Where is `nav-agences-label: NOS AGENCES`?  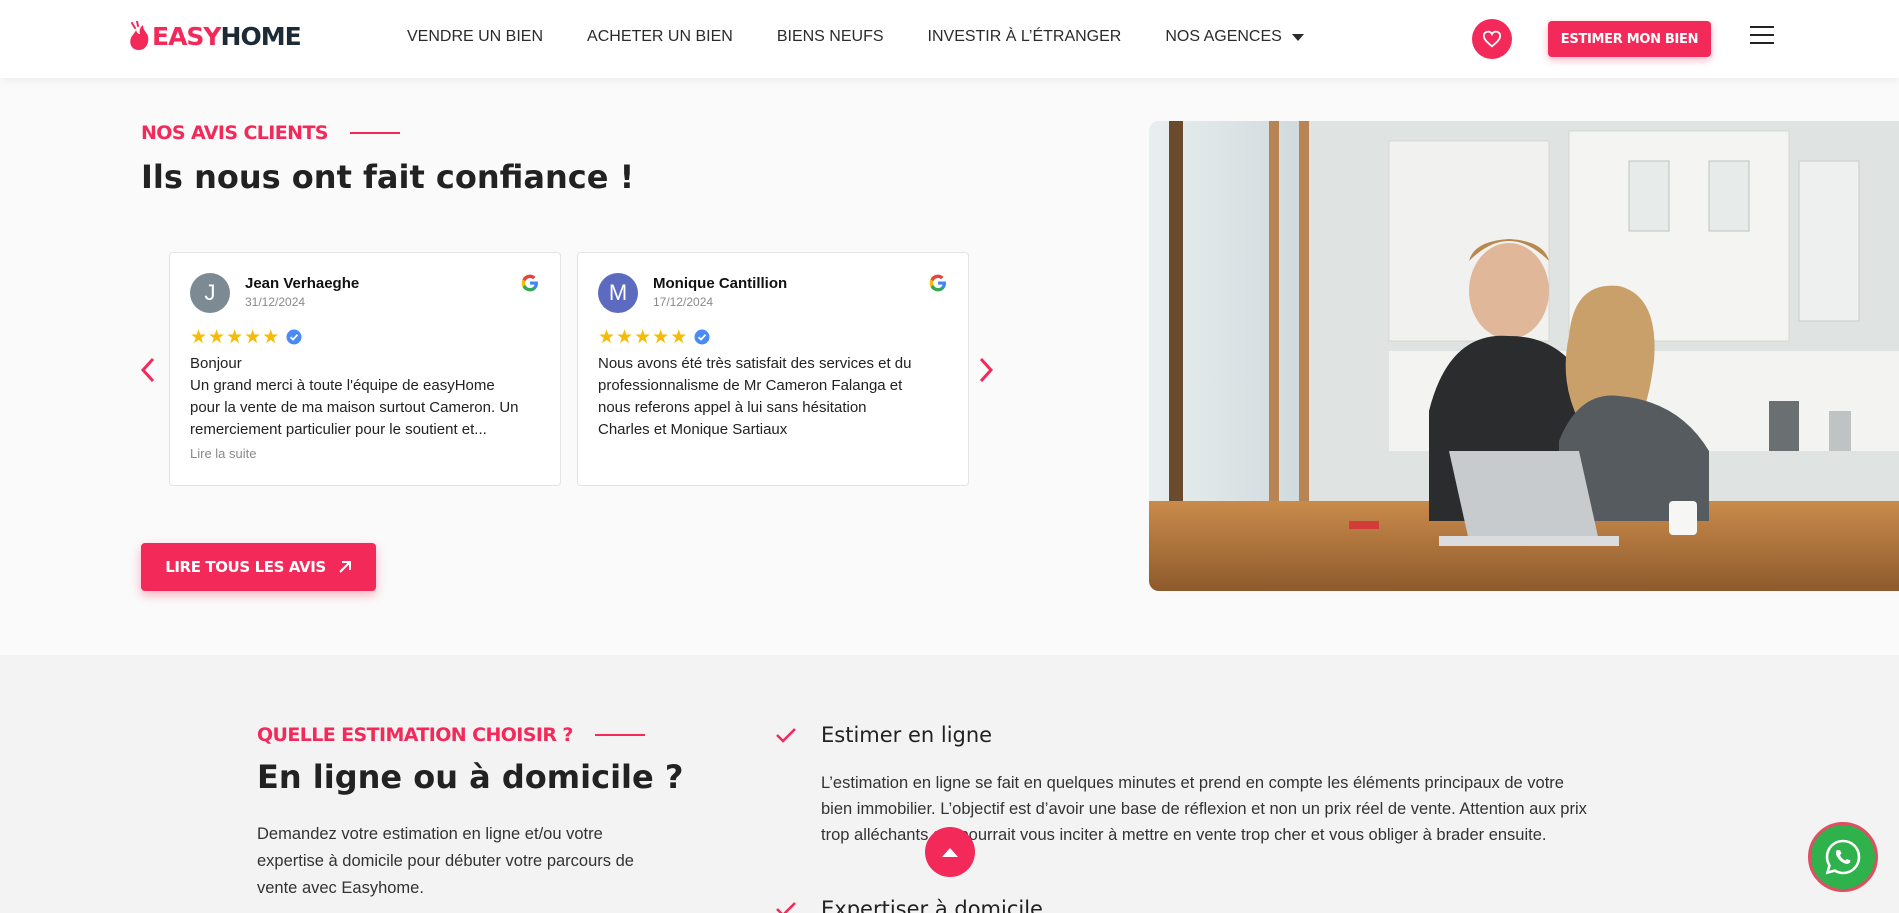
nav-agences-label: NOS AGENCES is located at coordinates (1223, 36).